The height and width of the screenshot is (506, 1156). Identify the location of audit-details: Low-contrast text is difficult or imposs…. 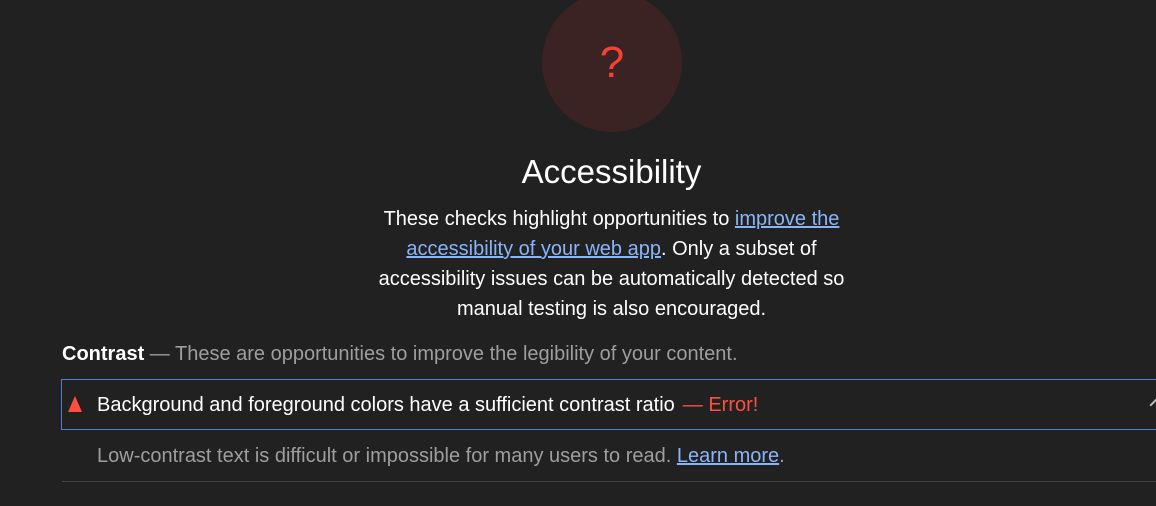
(441, 456).